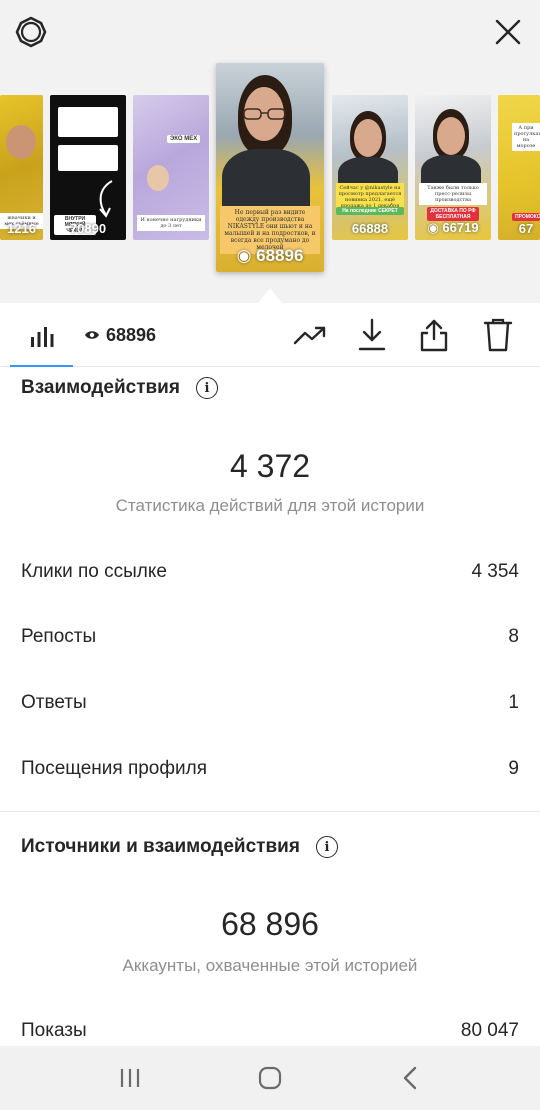 The height and width of the screenshot is (1110, 540). I want to click on views-count-value: 68896, so click(131, 335).